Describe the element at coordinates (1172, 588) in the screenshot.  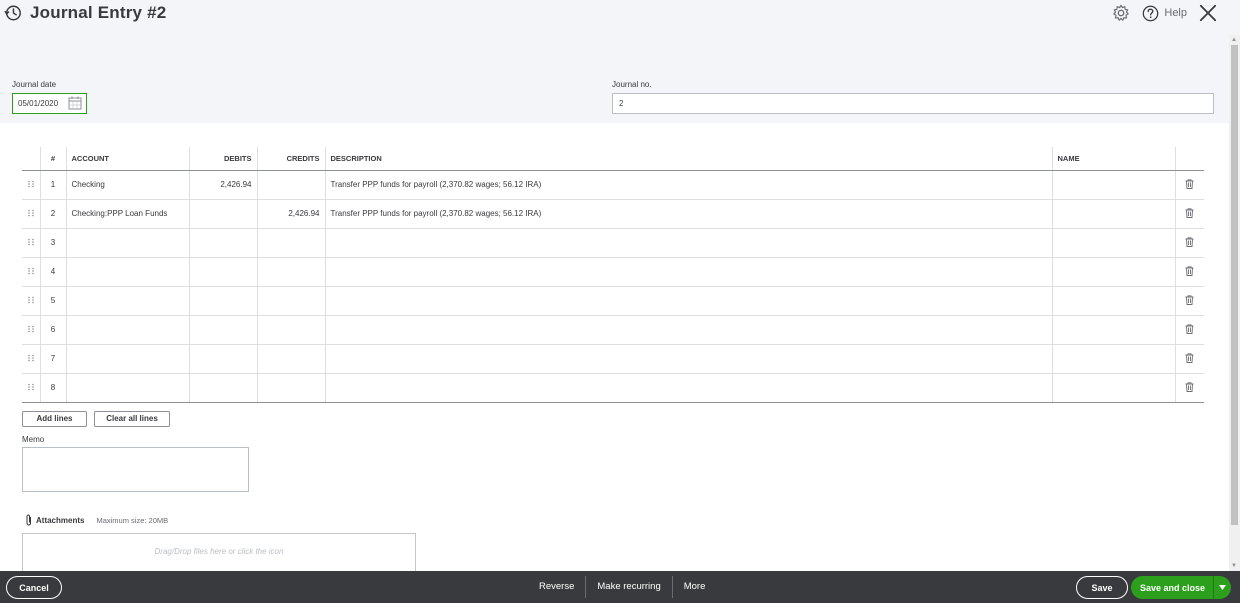
I see `save-and-close-button: Save and close` at that location.